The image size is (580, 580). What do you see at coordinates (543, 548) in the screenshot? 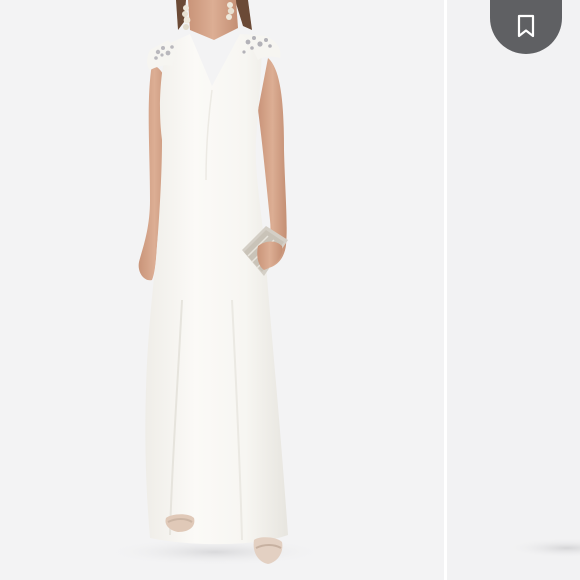
I see `next-photo-preview` at bounding box center [543, 548].